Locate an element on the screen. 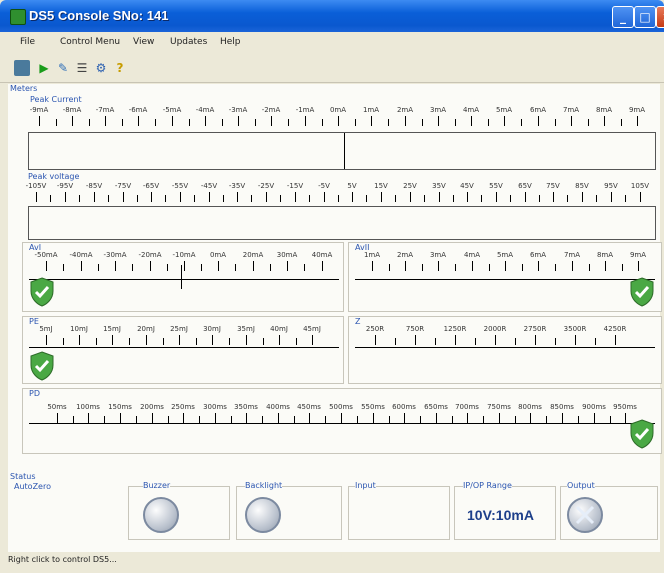 The width and height of the screenshot is (664, 573). pe-tick-label: 35mJ is located at coordinates (246, 329).